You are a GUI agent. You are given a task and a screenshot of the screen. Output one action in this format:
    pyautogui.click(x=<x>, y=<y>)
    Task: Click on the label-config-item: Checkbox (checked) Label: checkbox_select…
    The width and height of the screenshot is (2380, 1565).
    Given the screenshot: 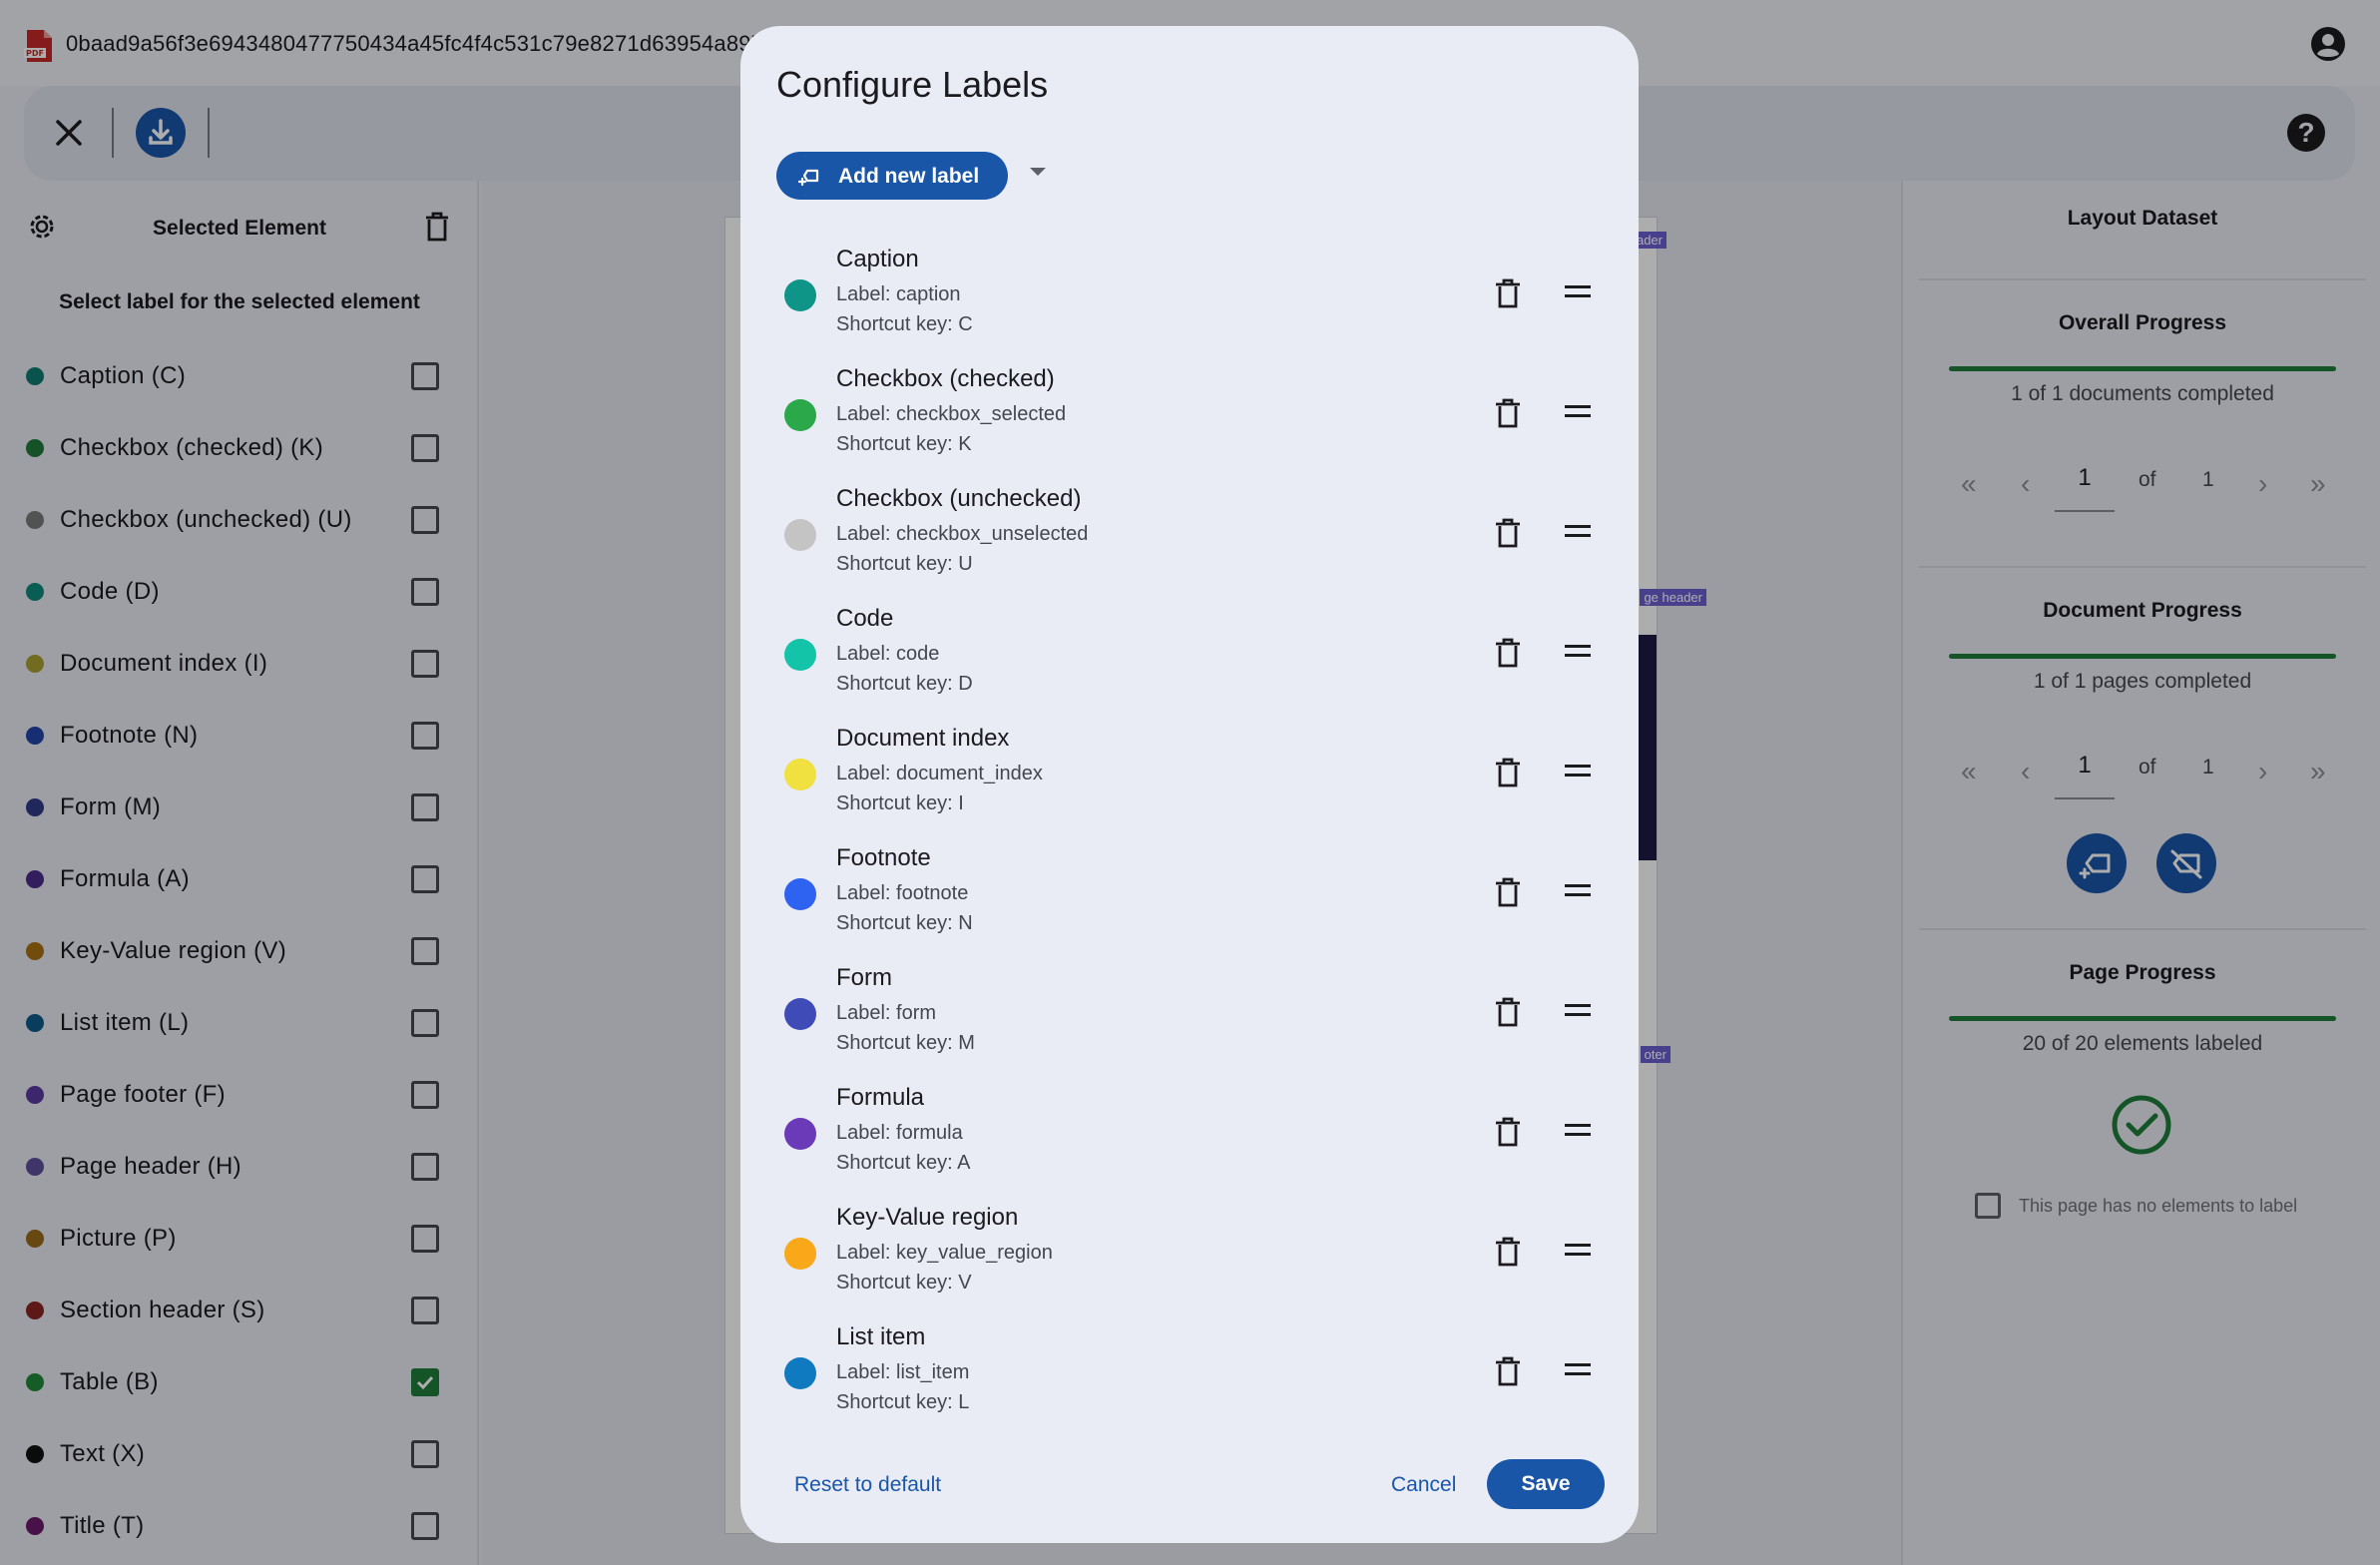 What is the action you would take?
    pyautogui.click(x=1189, y=419)
    